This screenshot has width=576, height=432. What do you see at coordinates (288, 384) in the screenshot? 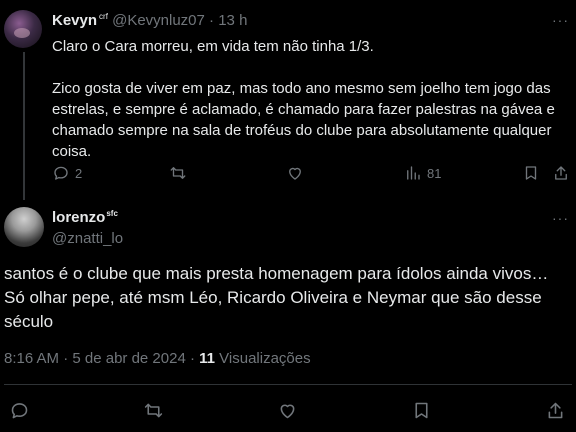
I see `divider` at bounding box center [288, 384].